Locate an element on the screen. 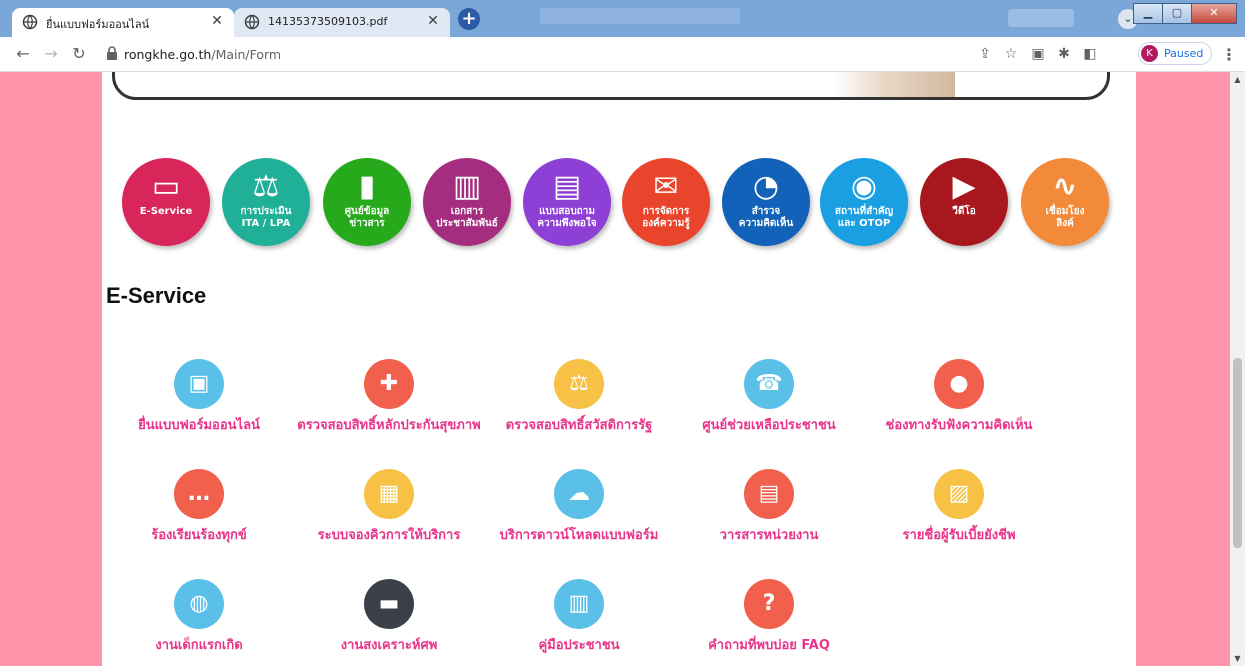 The height and width of the screenshot is (666, 1245). menu-circle-10: ∿ เชื่อมโยง ลิงค์ is located at coordinates (1065, 202).